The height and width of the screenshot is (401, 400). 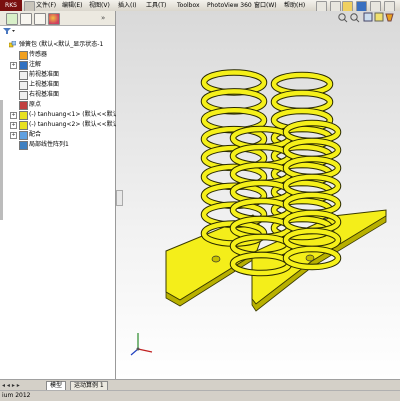 What do you see at coordinates (294, 5) in the screenshot?
I see `menu-help: 帮助(H)` at bounding box center [294, 5].